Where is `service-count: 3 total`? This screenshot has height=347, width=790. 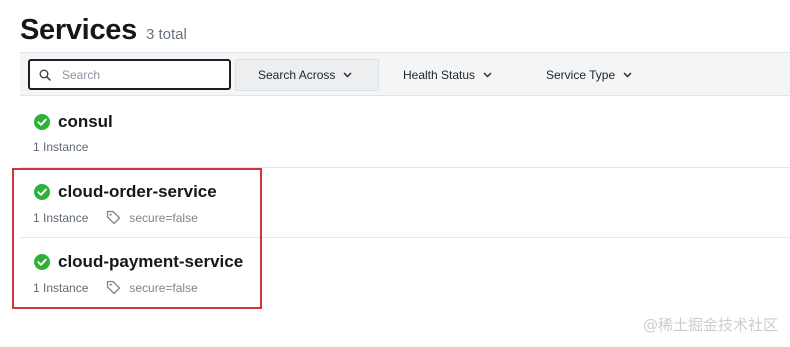 service-count: 3 total is located at coordinates (166, 34).